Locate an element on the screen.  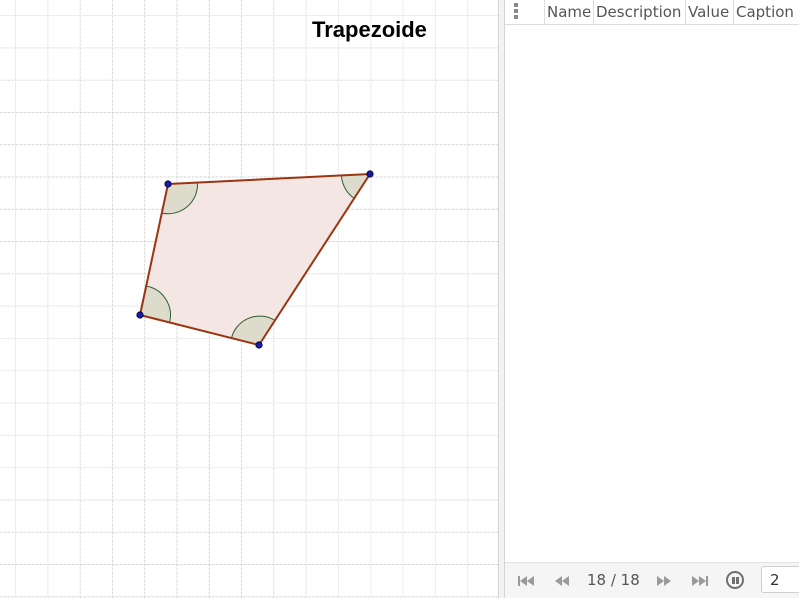
speed-input is located at coordinates (780, 579).